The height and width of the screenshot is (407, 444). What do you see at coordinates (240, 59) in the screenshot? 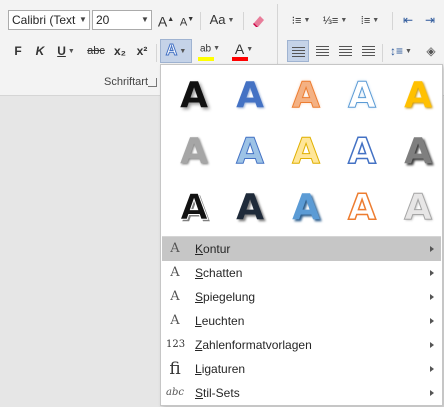
I see `font-color-bar` at bounding box center [240, 59].